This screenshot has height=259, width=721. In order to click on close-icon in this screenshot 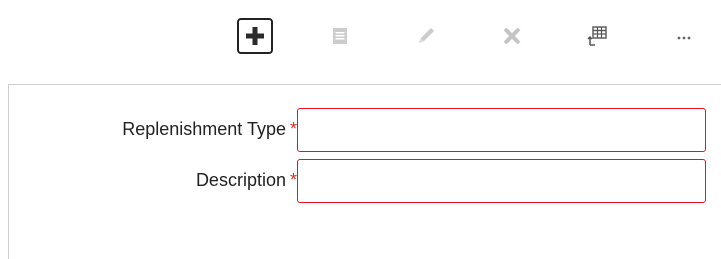, I will do `click(512, 36)`.